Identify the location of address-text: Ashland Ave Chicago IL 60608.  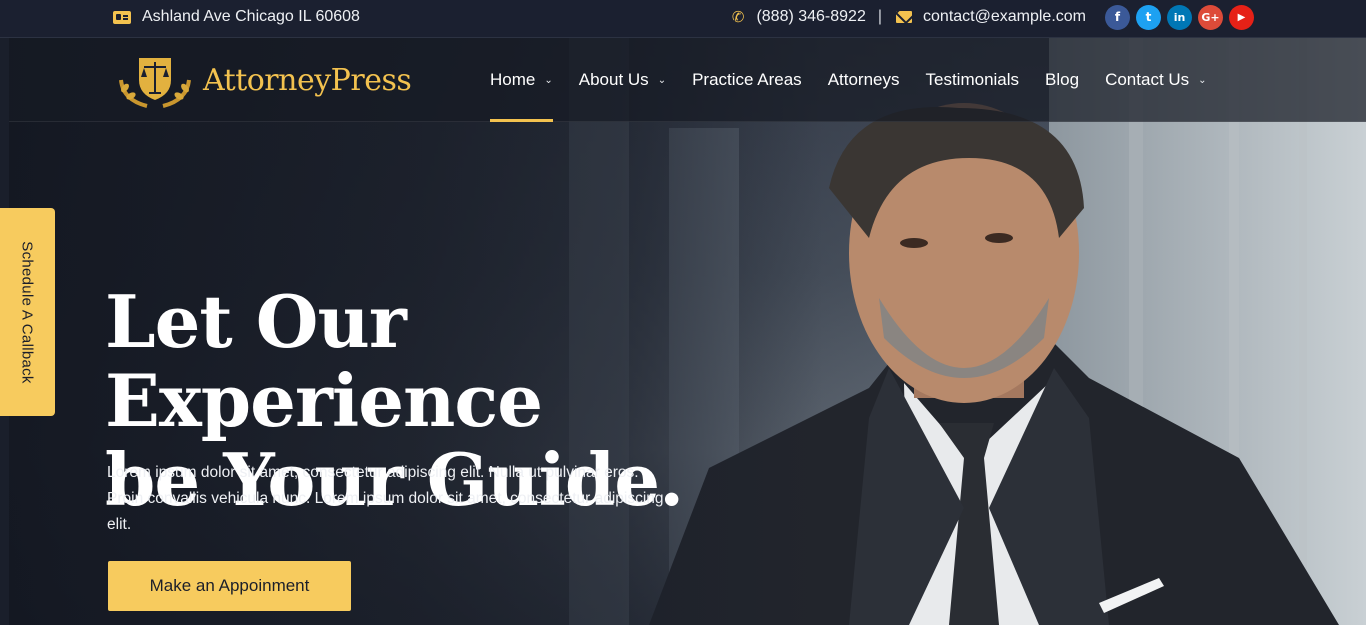
(251, 16).